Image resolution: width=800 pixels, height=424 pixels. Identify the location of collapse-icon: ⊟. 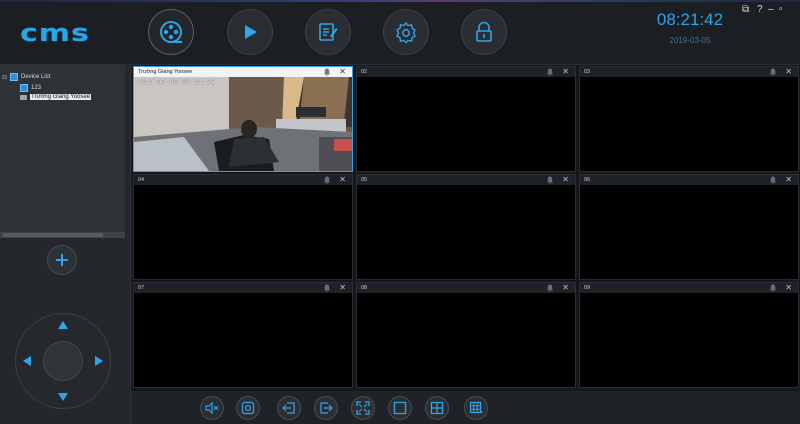
(4, 77).